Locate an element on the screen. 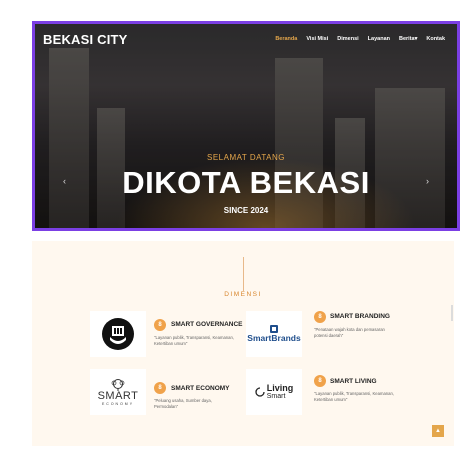 Image resolution: width=472 pixels, height=462 pixels. dimensi-desc-economy: "Peluang usaha, Sumber daya, Permodalan" is located at coordinates (183, 404).